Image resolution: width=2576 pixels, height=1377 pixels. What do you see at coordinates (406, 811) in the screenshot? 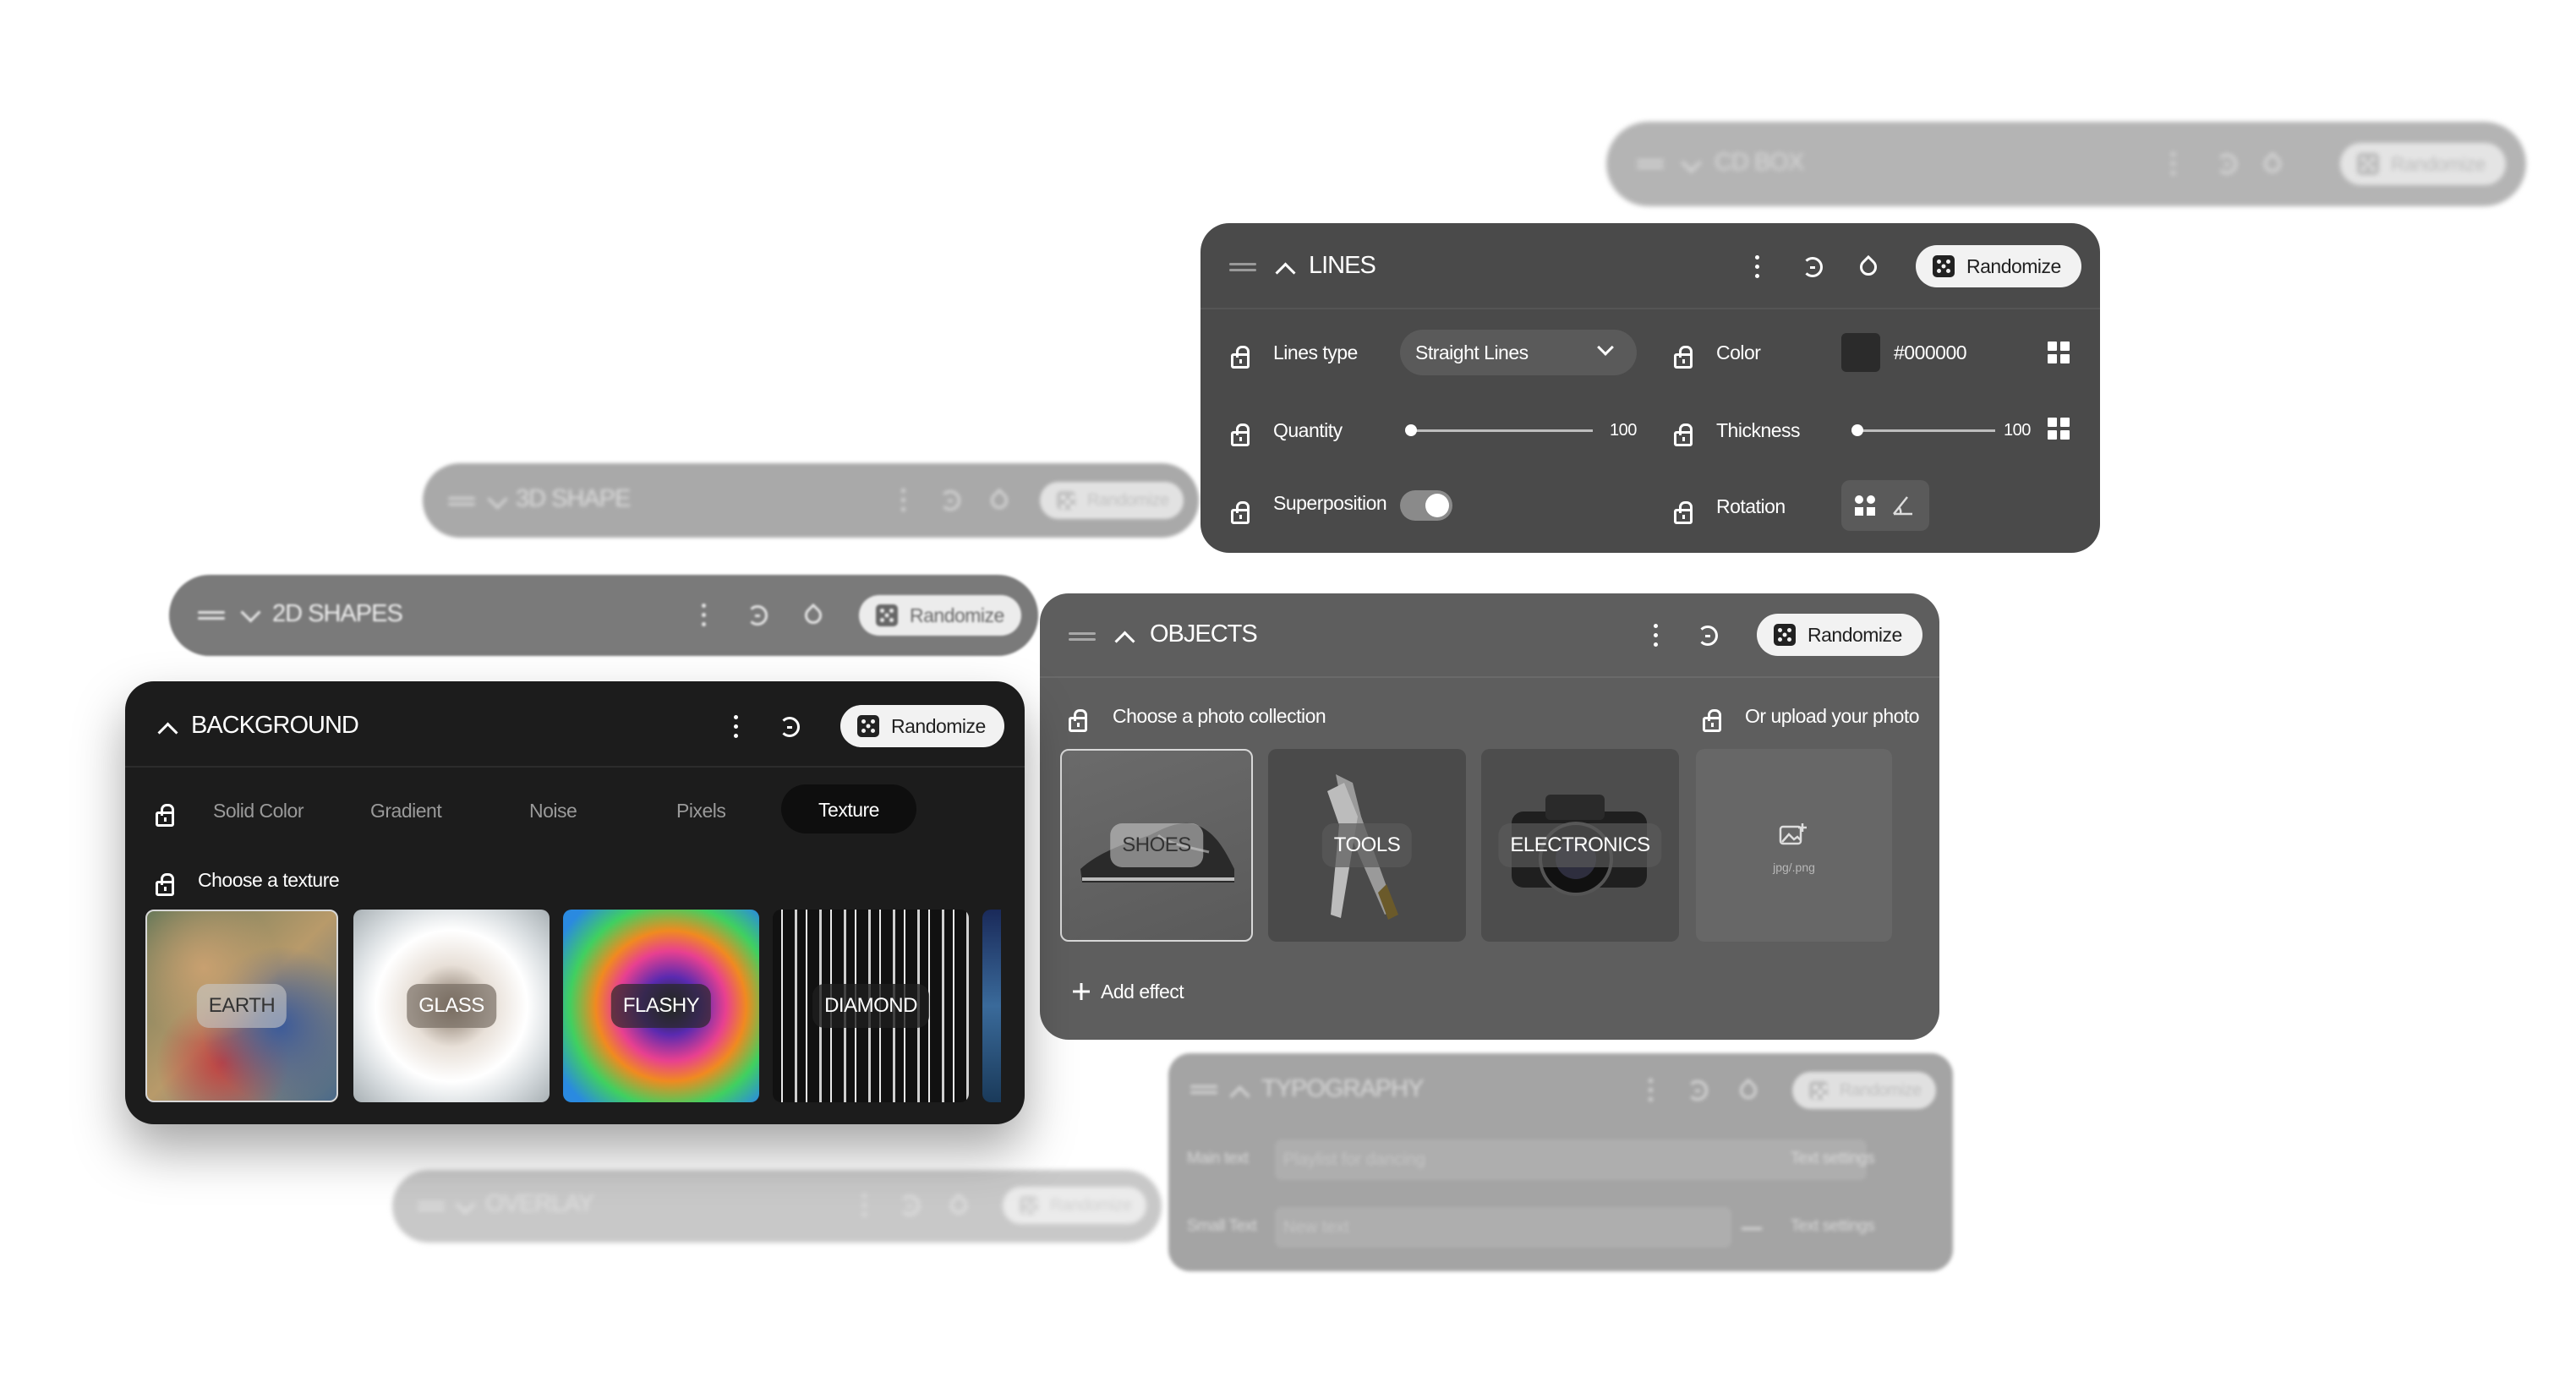
I see `tab-gradient: Gradient` at bounding box center [406, 811].